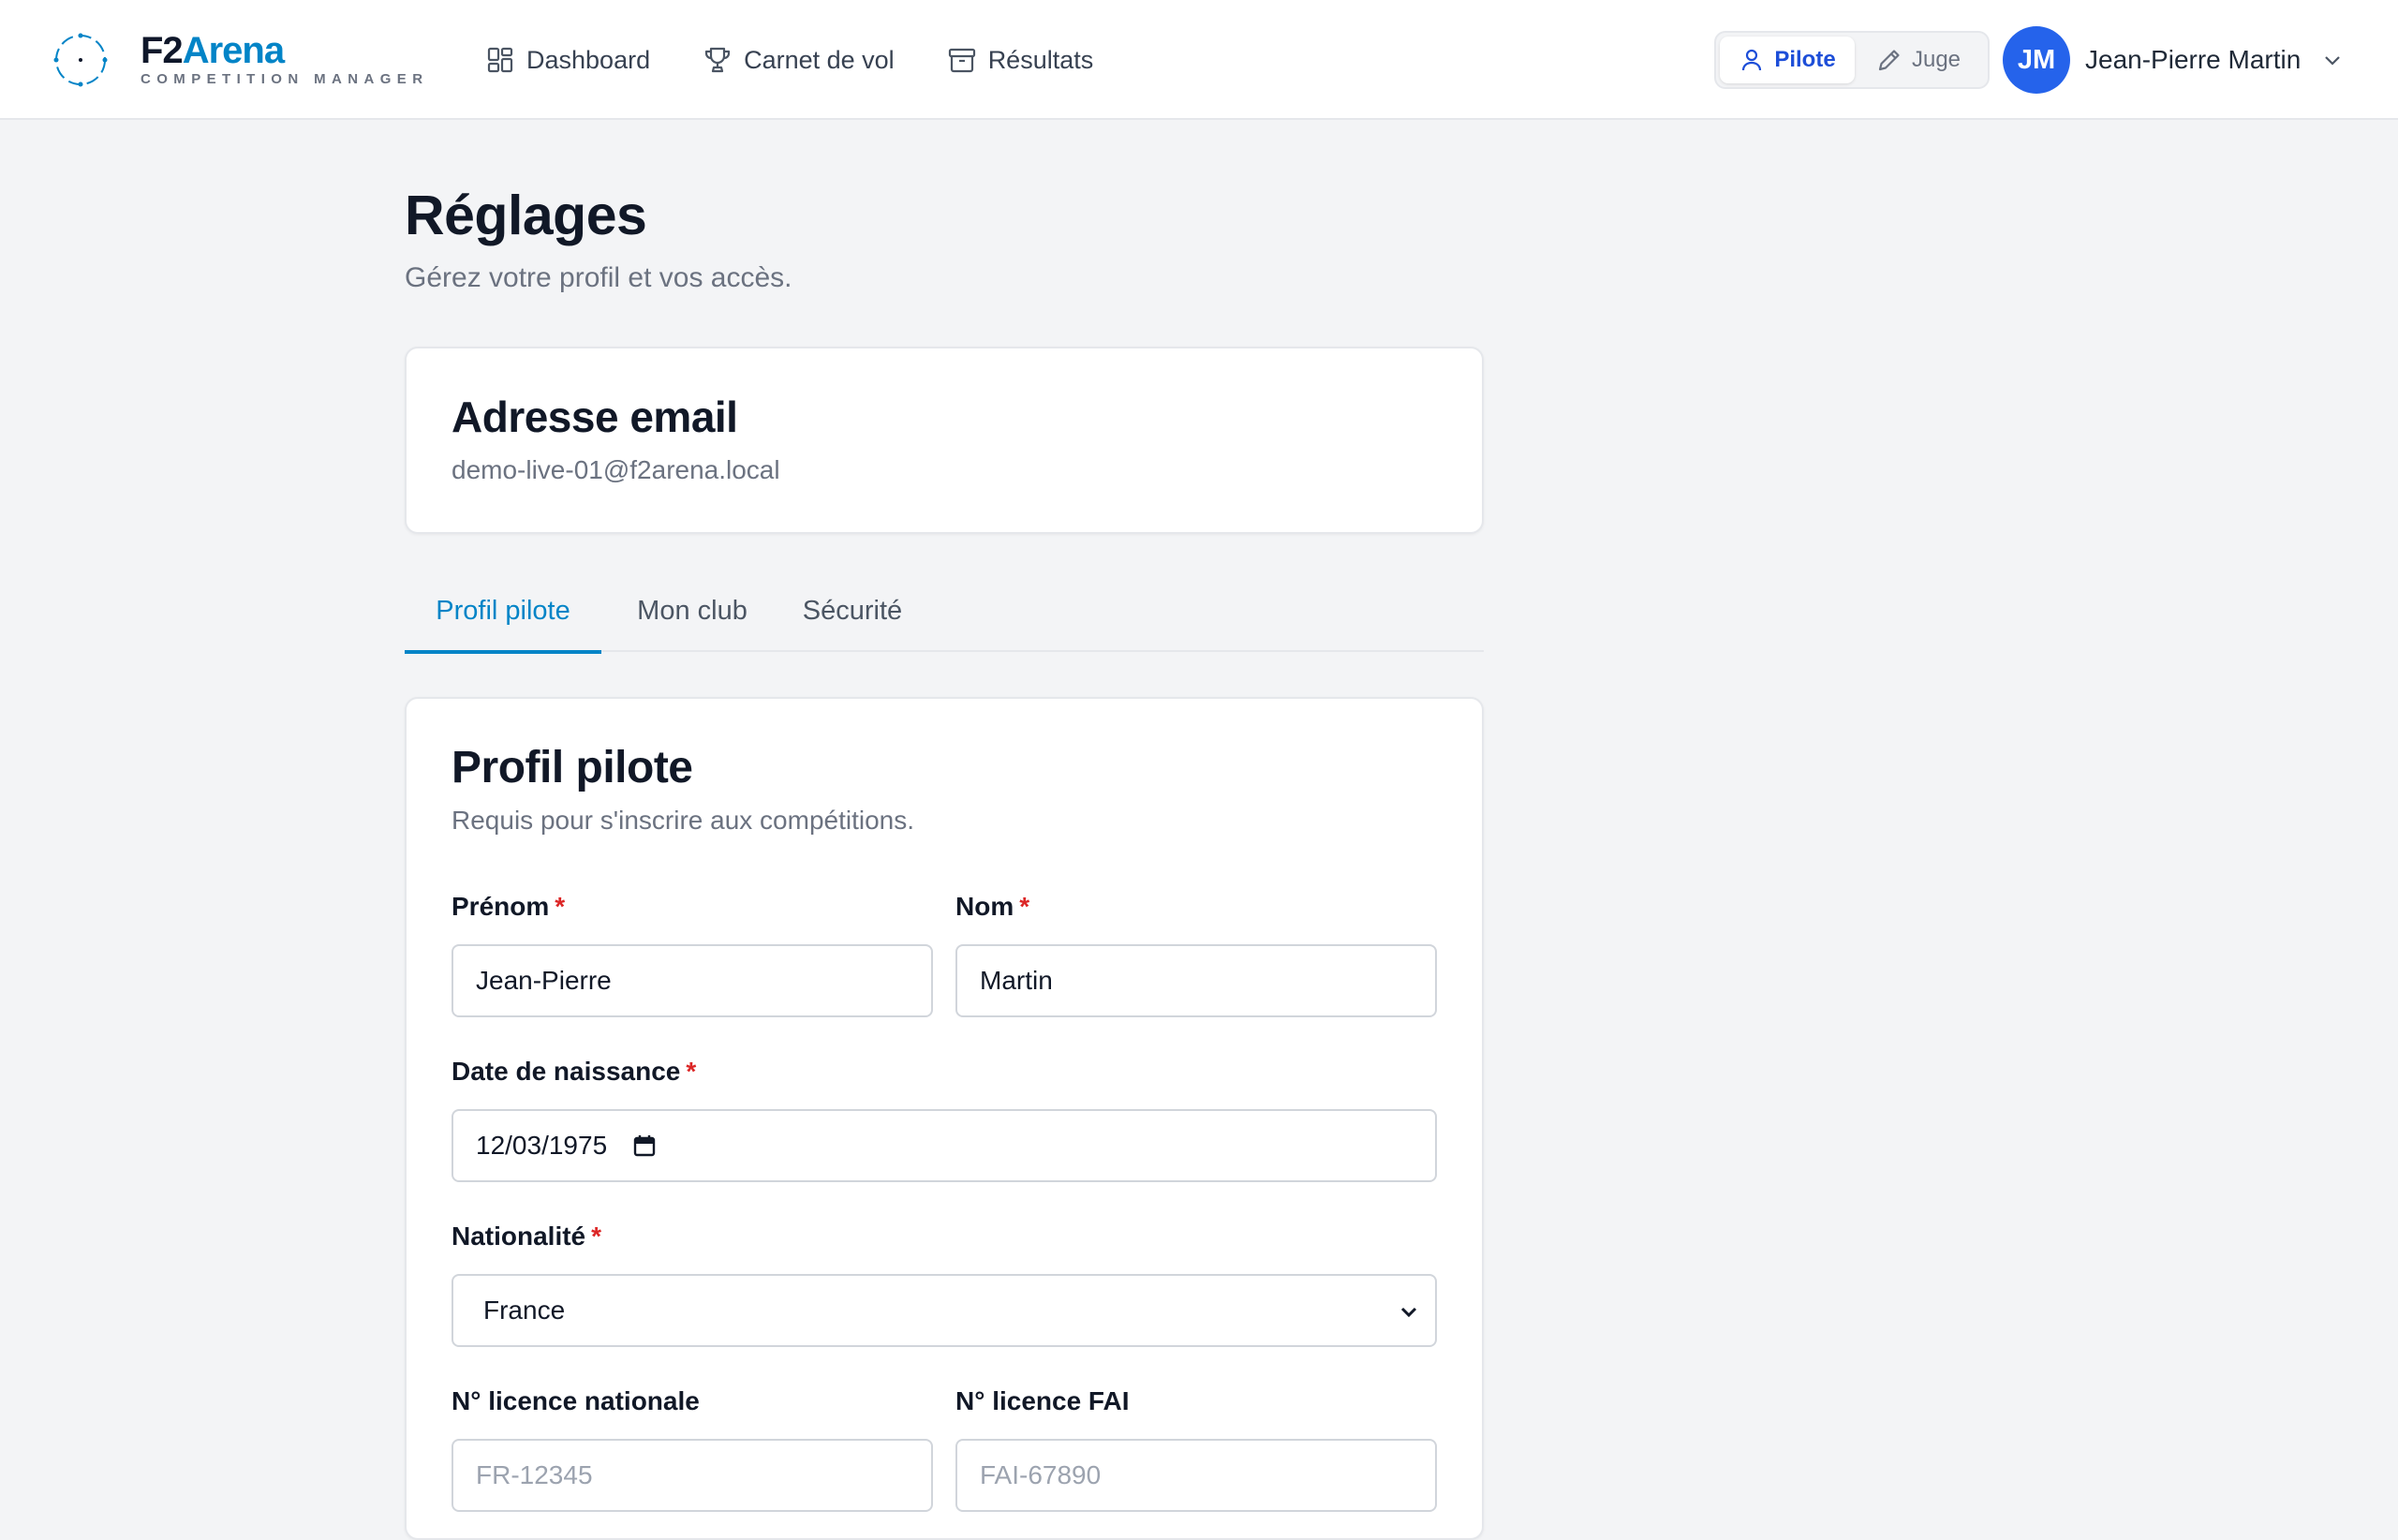 This screenshot has width=2398, height=1540. I want to click on tab-profil-pilote: Profil pilote, so click(503, 625).